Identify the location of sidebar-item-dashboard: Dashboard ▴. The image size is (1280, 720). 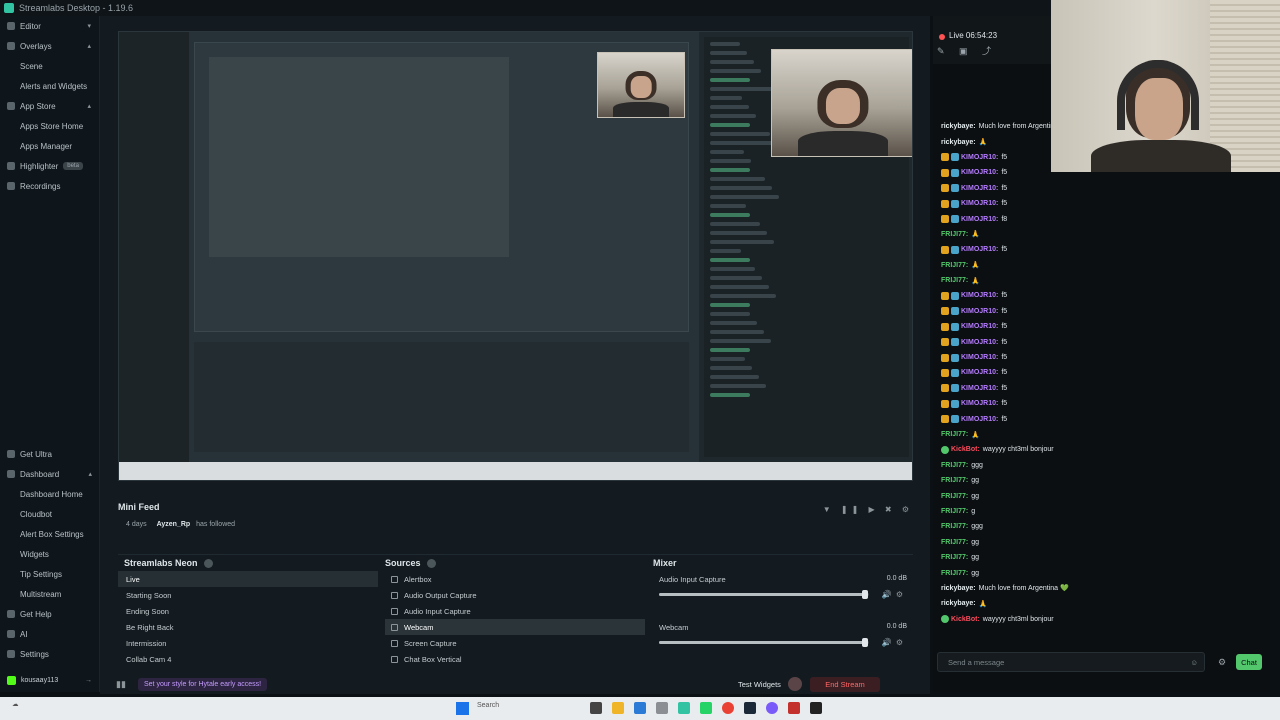
(50, 474).